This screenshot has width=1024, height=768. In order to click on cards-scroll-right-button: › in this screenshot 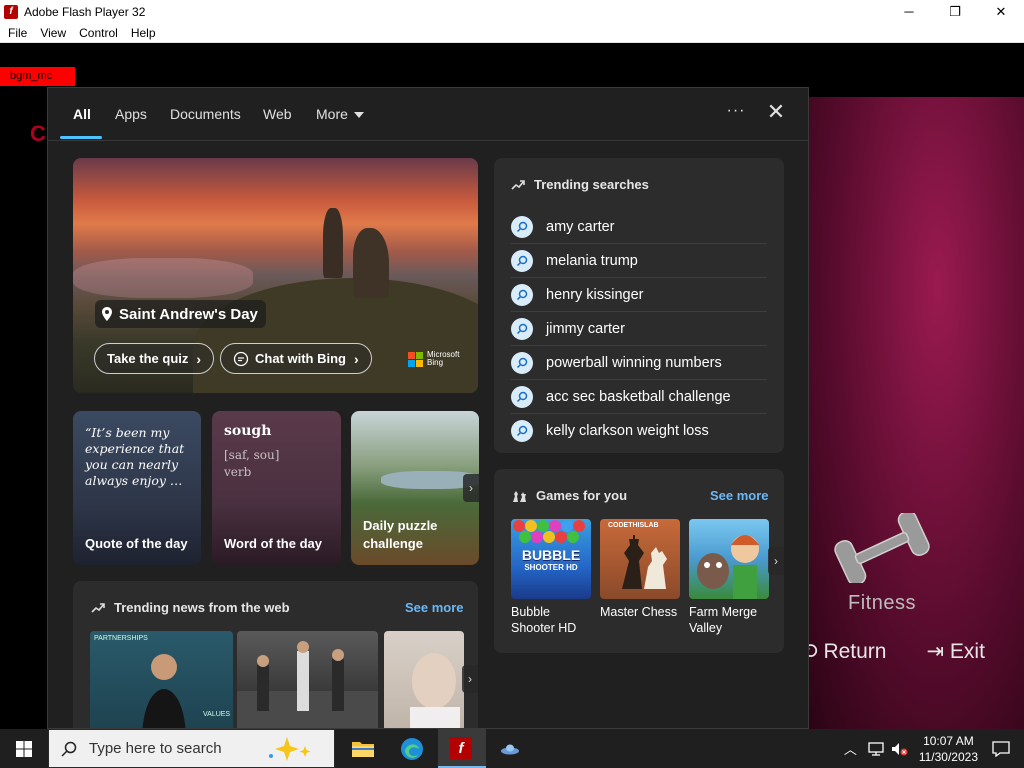, I will do `click(471, 488)`.